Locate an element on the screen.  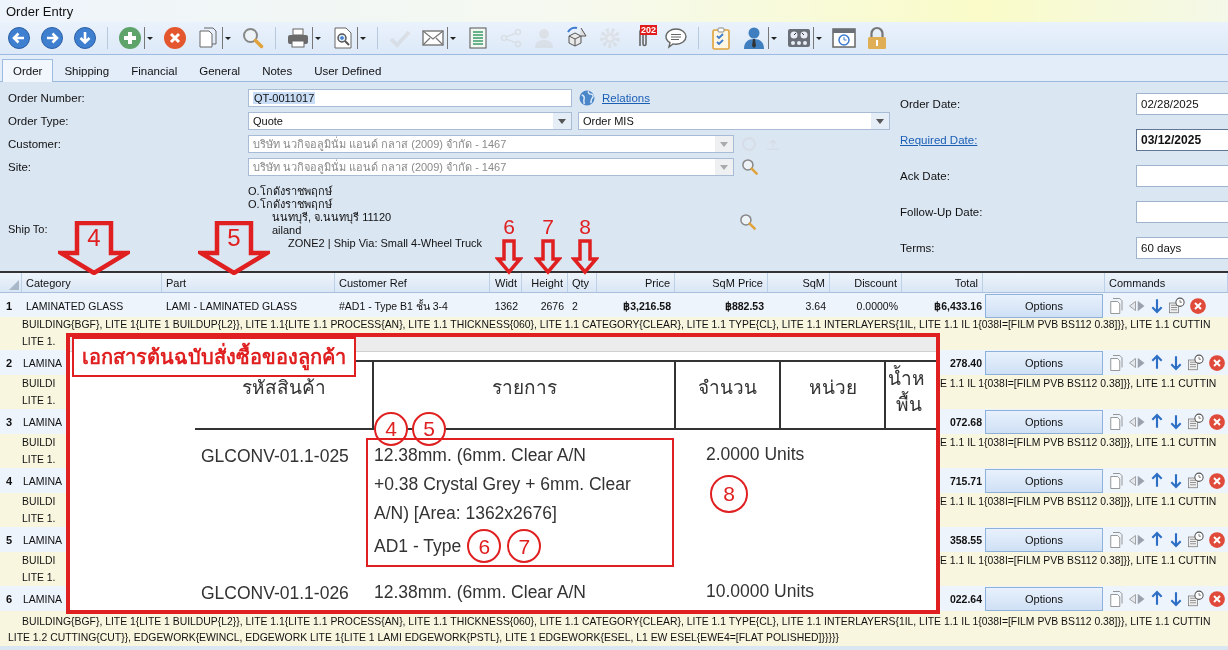
document-column-header: รายการ is located at coordinates (524, 388).